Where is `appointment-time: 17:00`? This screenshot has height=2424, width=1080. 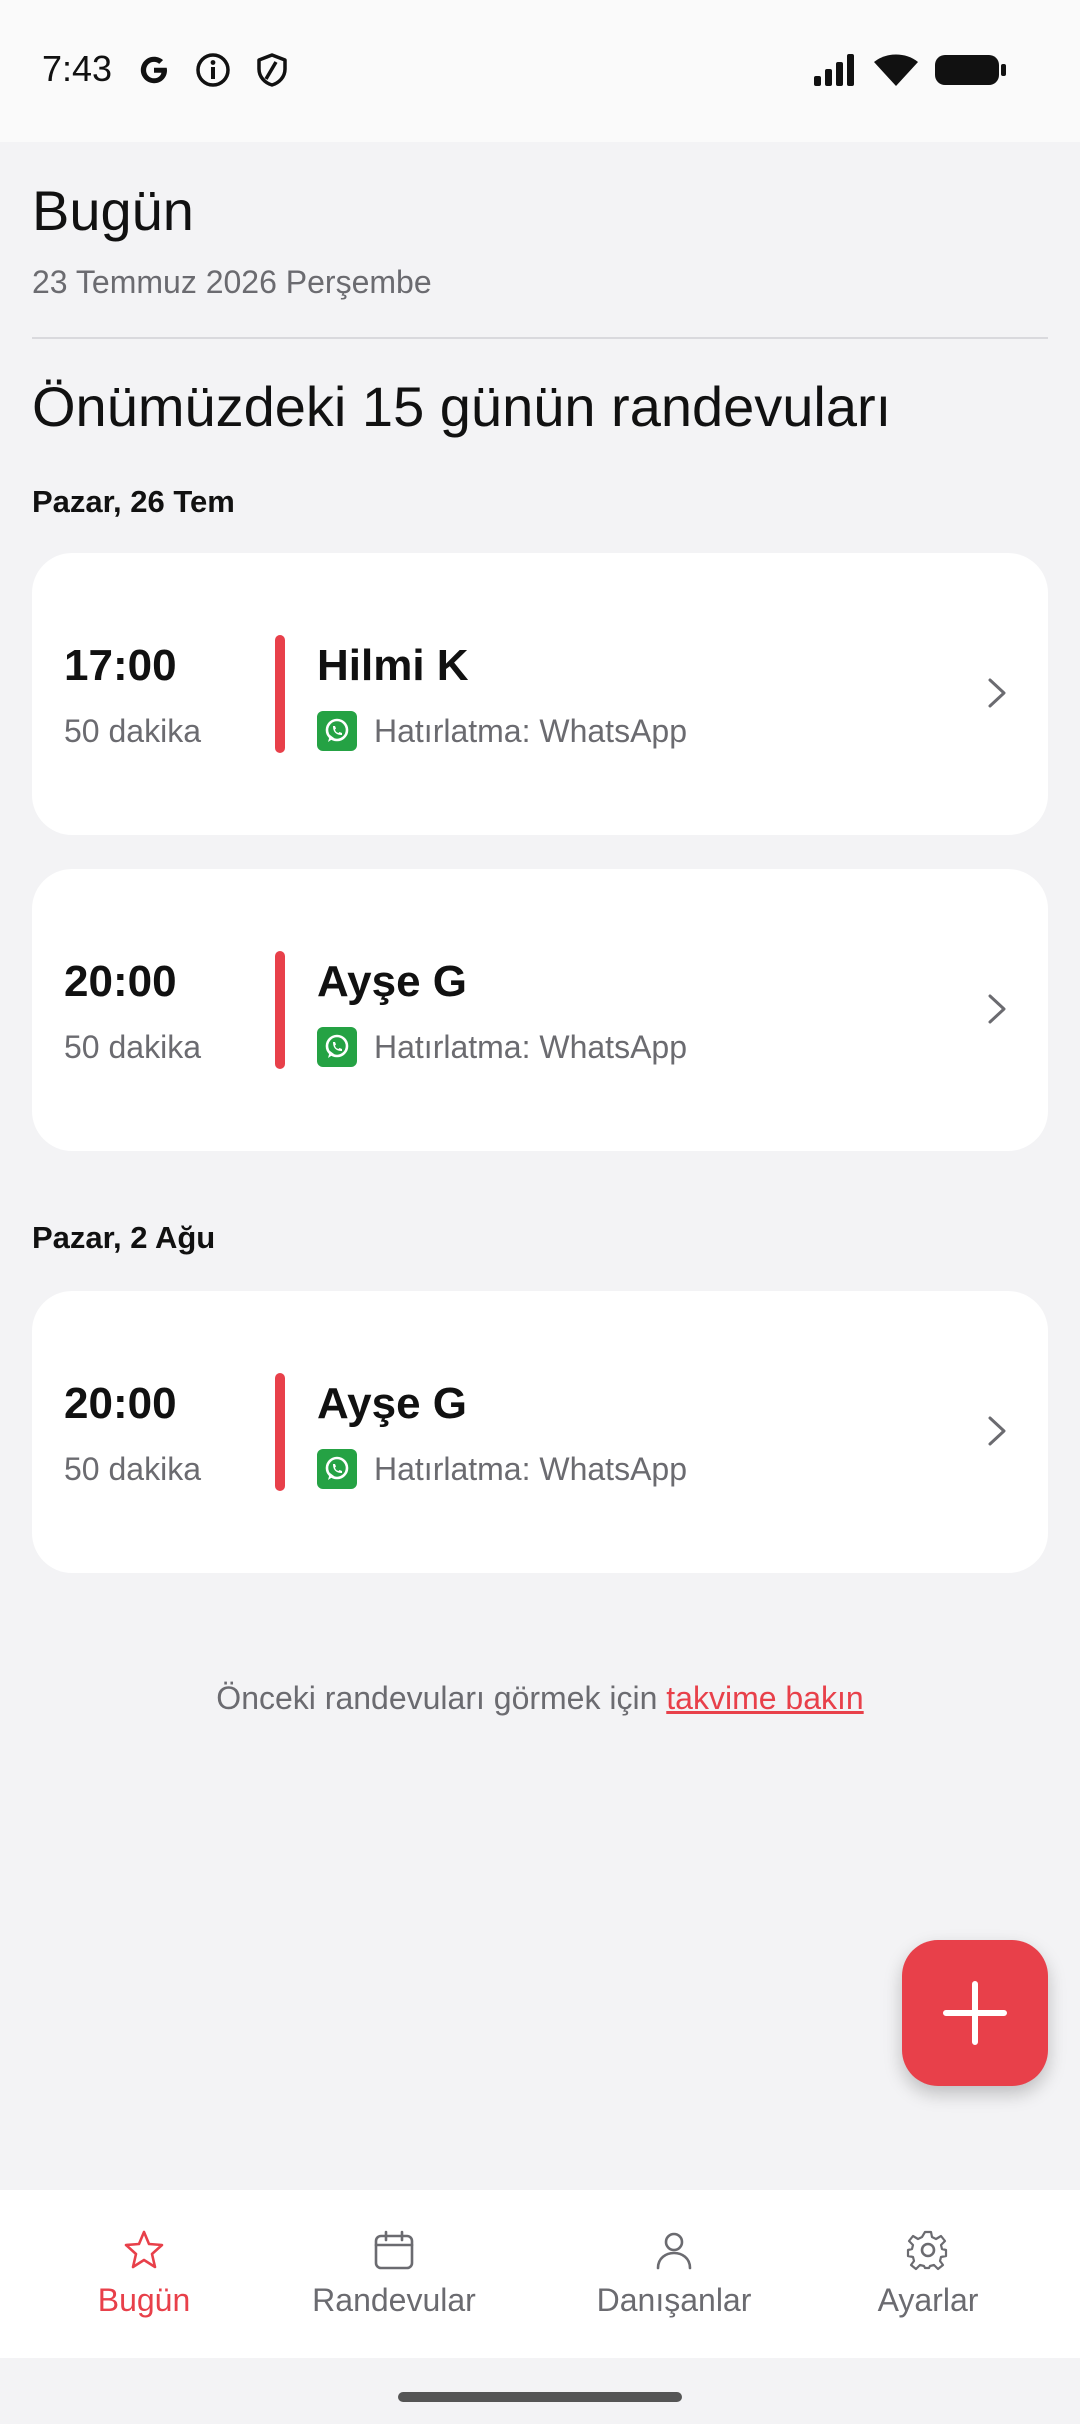 appointment-time: 17:00 is located at coordinates (120, 665).